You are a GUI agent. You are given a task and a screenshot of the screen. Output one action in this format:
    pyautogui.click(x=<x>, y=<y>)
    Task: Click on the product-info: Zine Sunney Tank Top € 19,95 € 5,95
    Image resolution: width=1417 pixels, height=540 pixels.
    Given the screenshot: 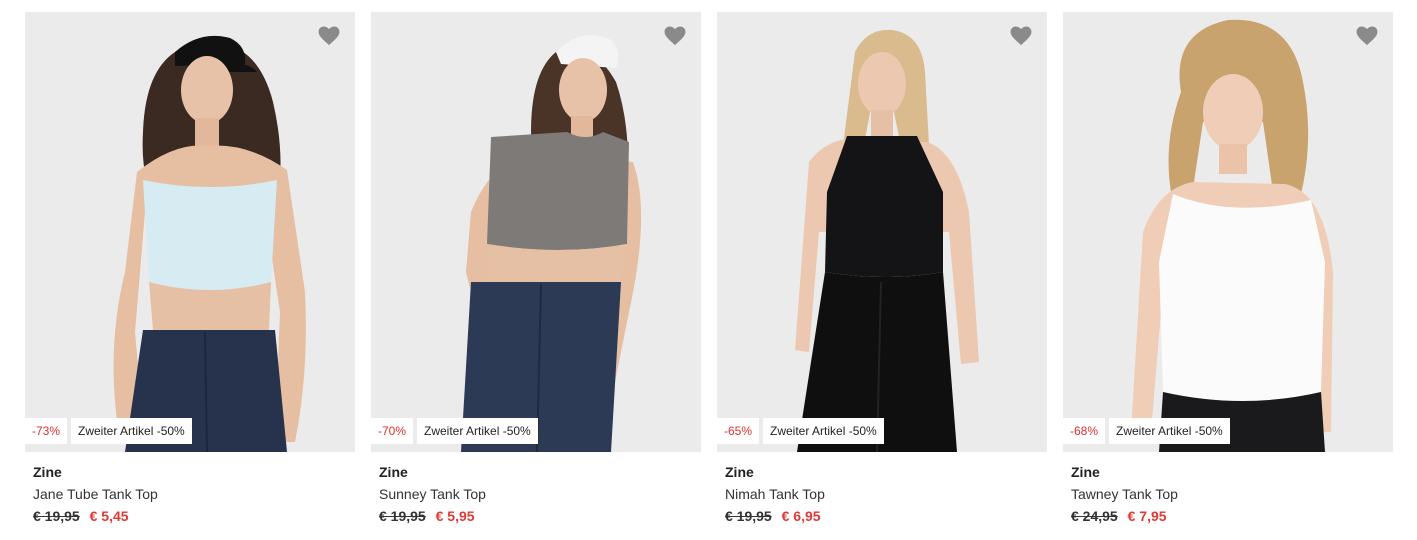 What is the action you would take?
    pyautogui.click(x=536, y=494)
    